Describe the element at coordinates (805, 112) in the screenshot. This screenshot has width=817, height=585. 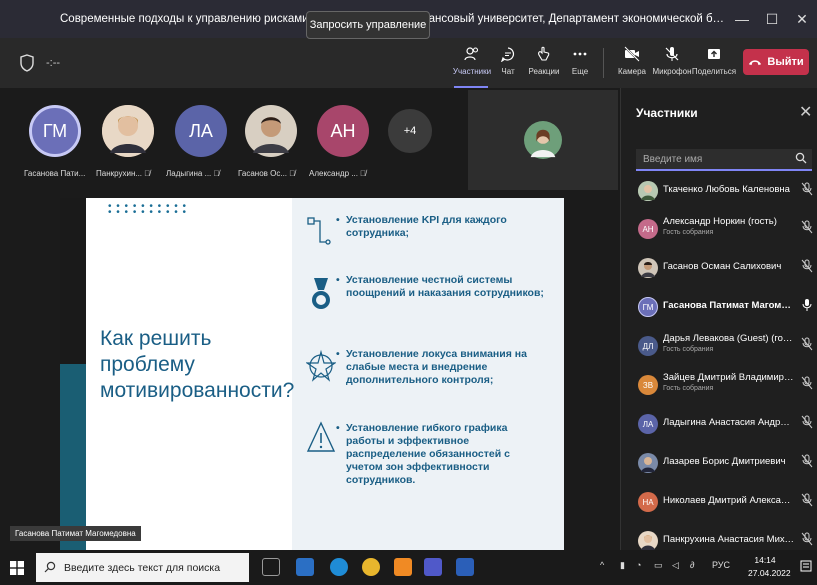
I see `close-panel-icon: ✕` at that location.